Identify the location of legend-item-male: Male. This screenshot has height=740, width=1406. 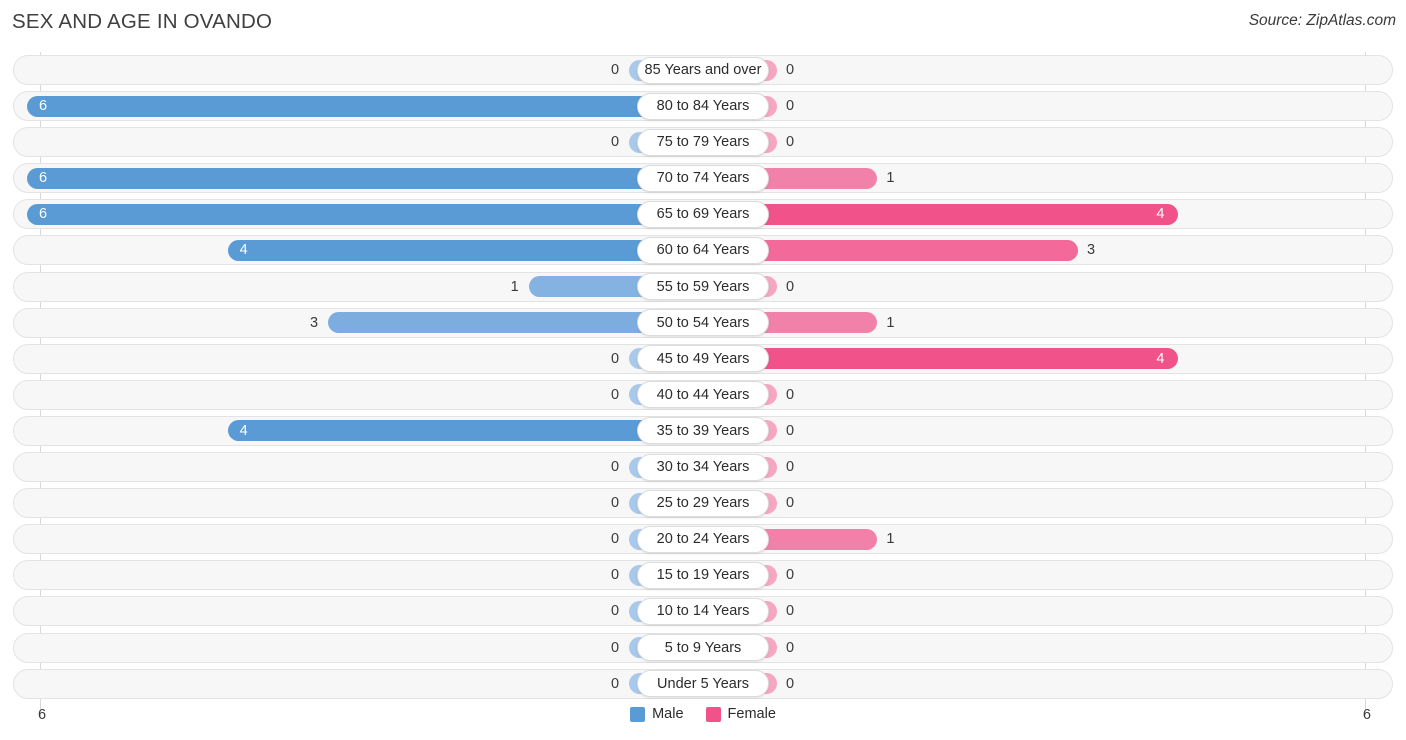
(657, 714).